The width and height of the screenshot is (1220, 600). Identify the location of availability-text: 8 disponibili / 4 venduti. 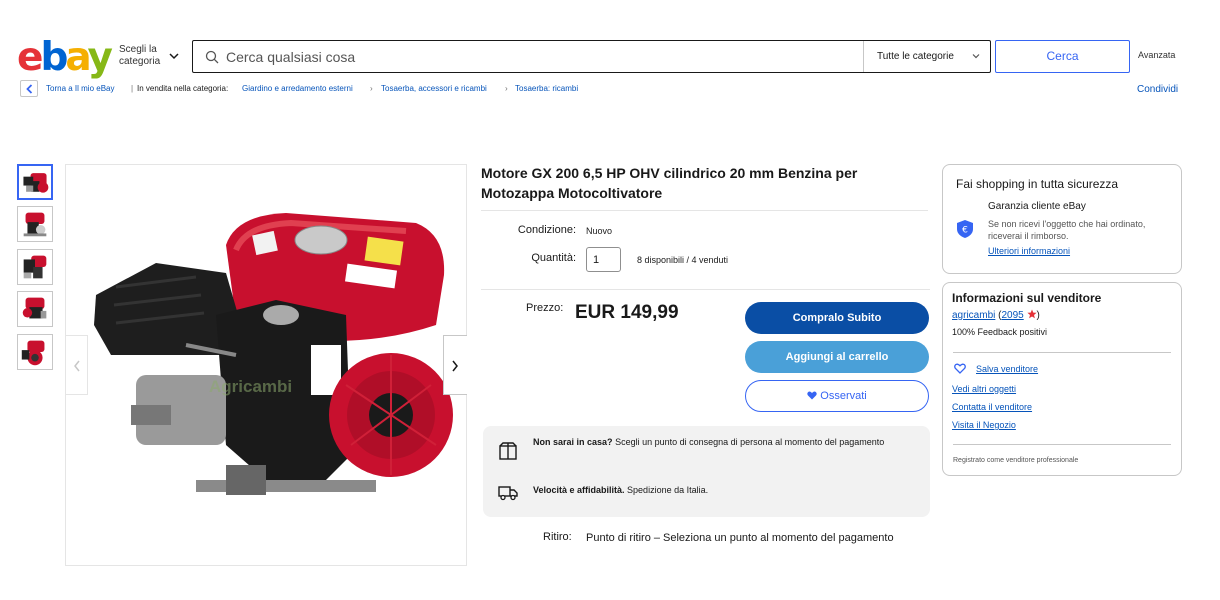
(683, 260).